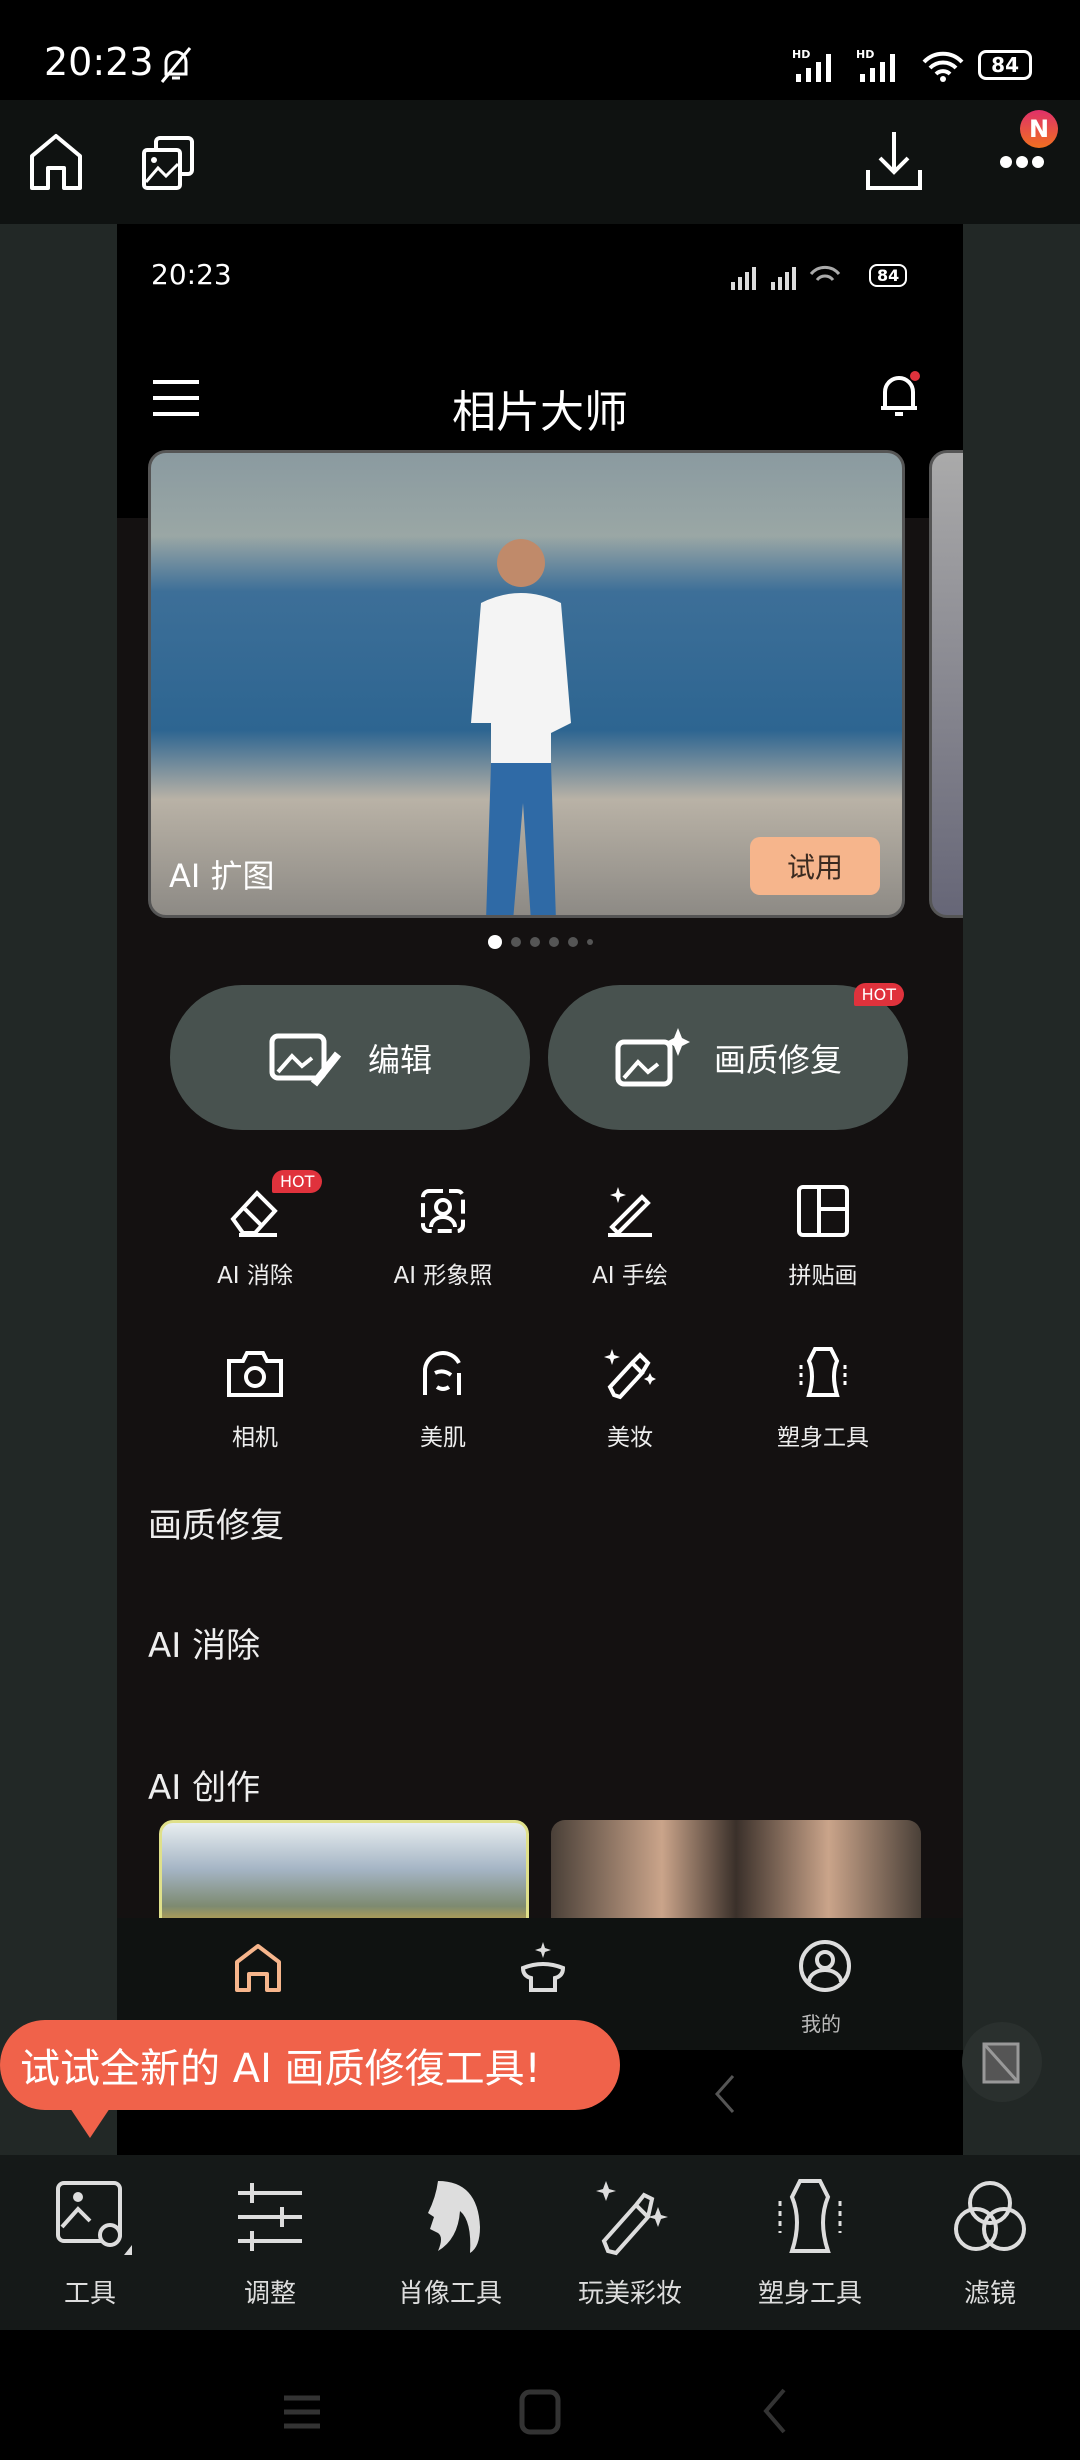 This screenshot has height=2460, width=1080. I want to click on system-nav-bar, so click(540, 2395).